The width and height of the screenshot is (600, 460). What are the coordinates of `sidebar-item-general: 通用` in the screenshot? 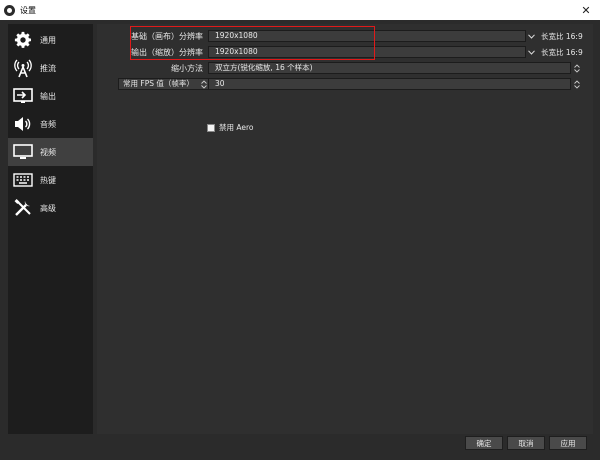 It's located at (50, 40).